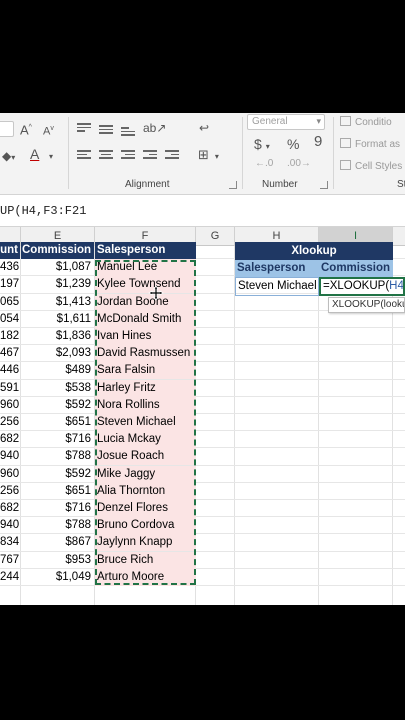 The width and height of the screenshot is (405, 720). I want to click on amount-cell: 197, so click(10, 284).